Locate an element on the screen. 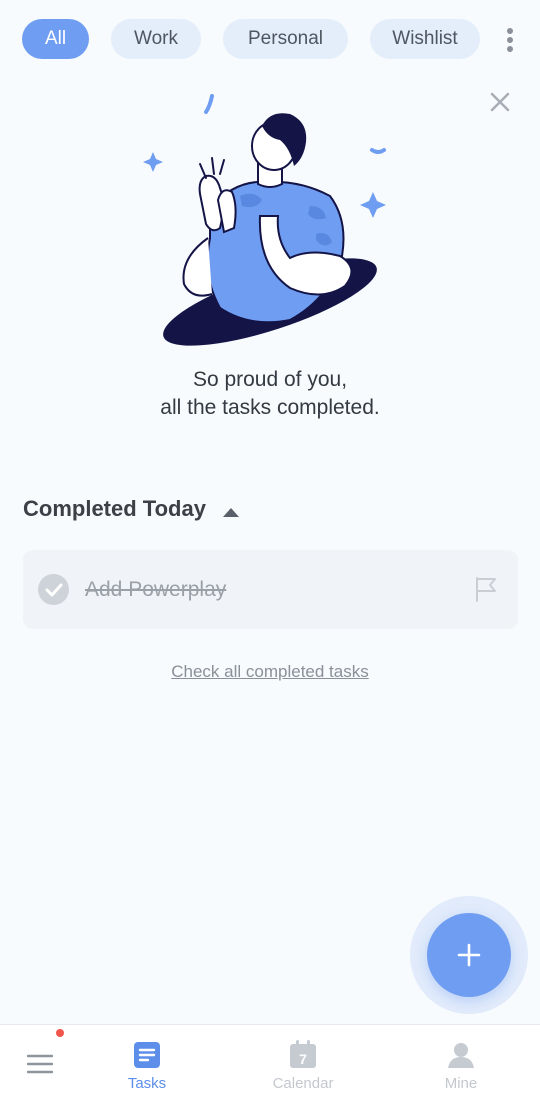 Image resolution: width=540 pixels, height=1105 pixels. calendar-icon: 7 is located at coordinates (303, 1054).